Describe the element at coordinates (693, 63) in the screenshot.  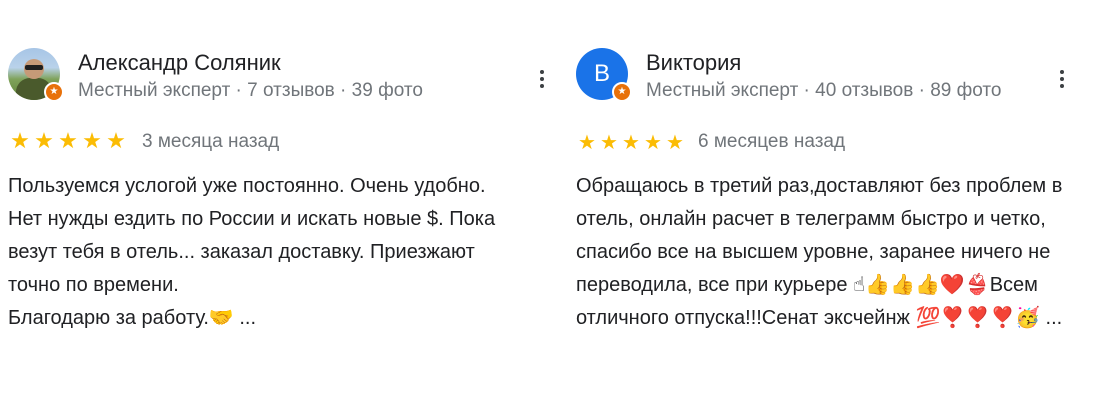
I see `author-name: Виктория` at that location.